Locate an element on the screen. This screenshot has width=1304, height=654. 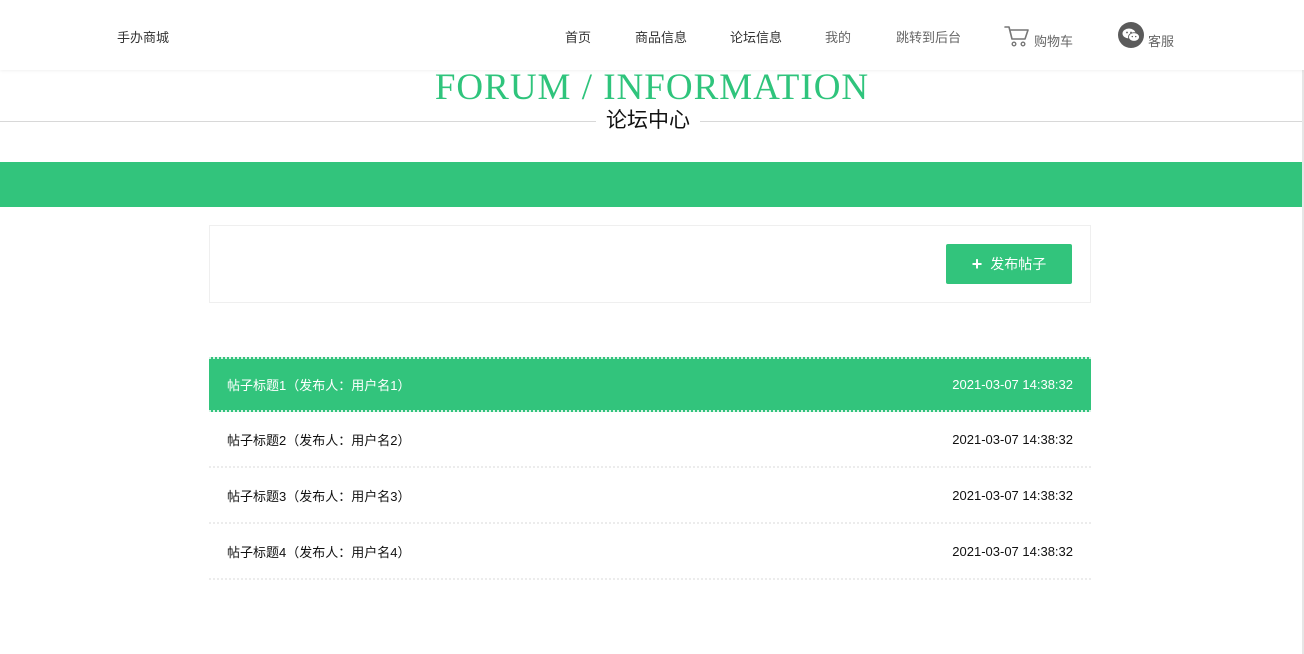
post-title: 帖子标题3（发布人：用户名3） is located at coordinates (319, 496).